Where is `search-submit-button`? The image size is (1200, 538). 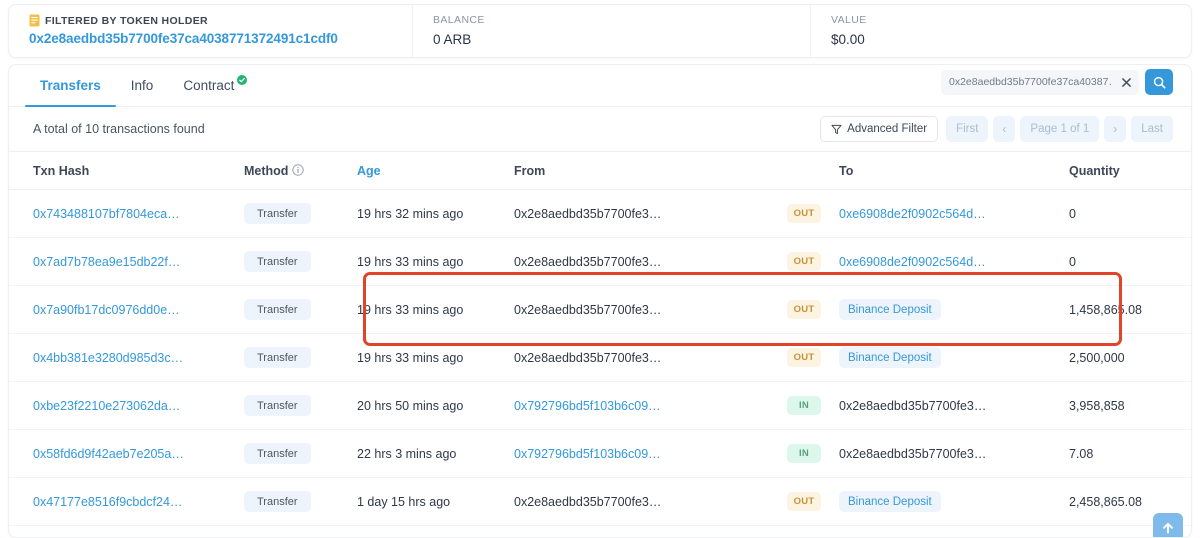
search-submit-button is located at coordinates (1159, 82).